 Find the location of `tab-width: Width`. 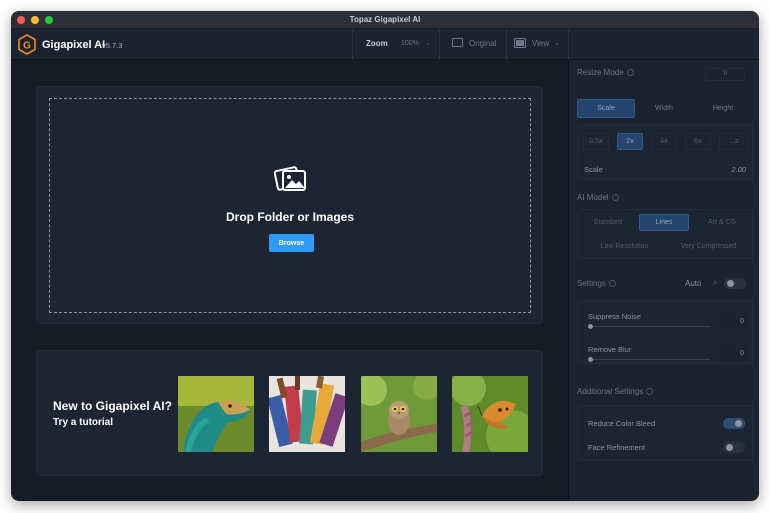

tab-width: Width is located at coordinates (664, 108).